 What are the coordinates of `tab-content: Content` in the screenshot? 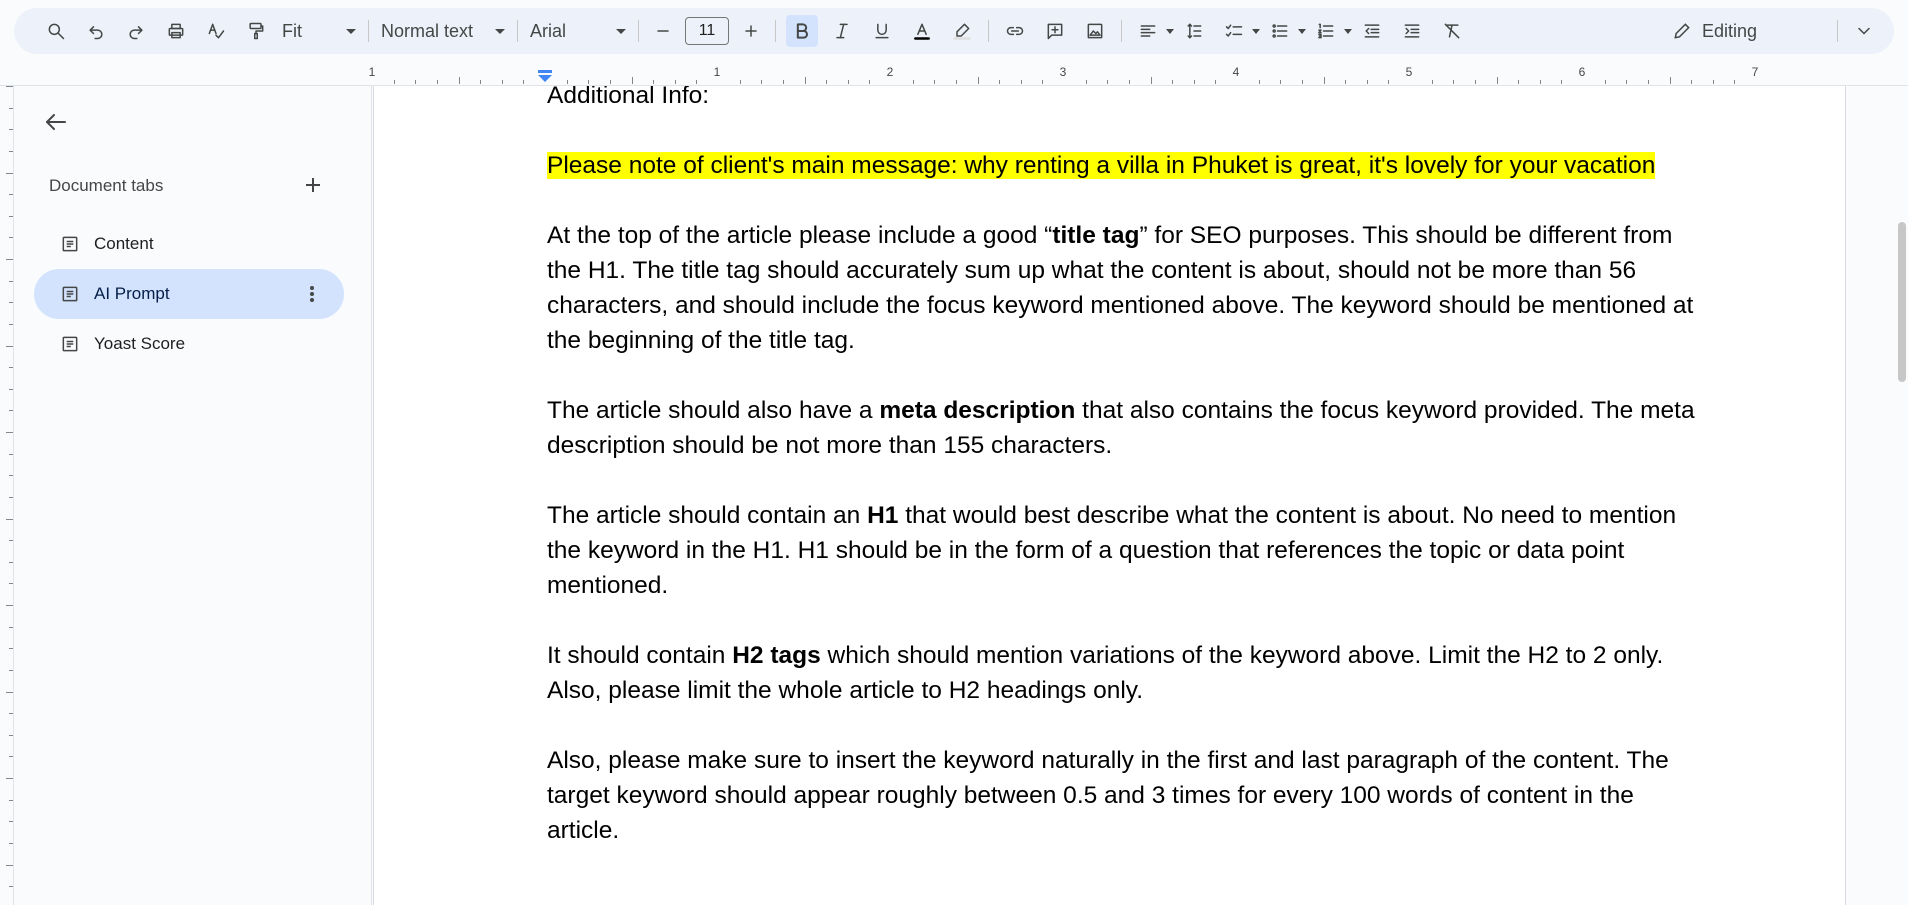 It's located at (189, 244).